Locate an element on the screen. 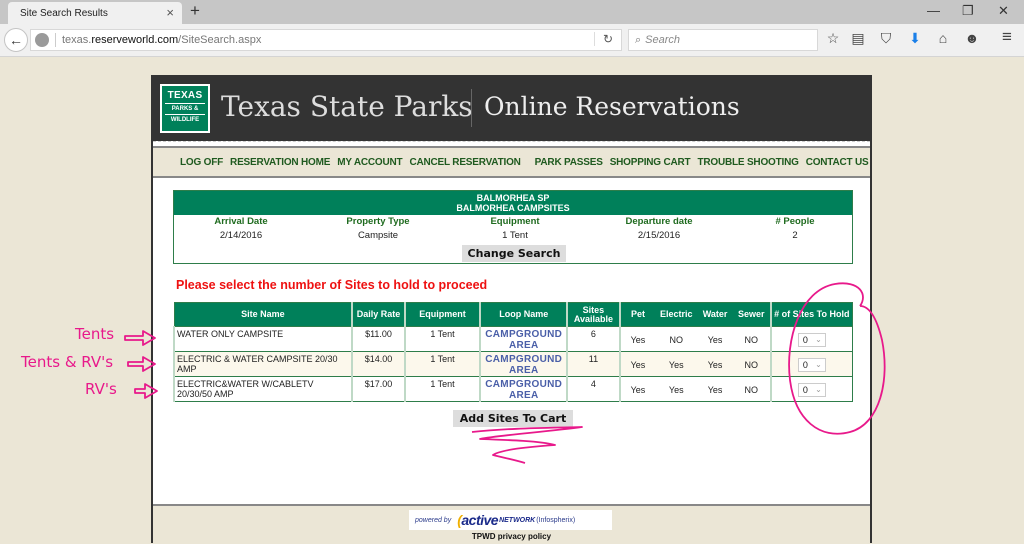 The width and height of the screenshot is (1024, 544). url-host: reserveworld.com is located at coordinates (135, 40).